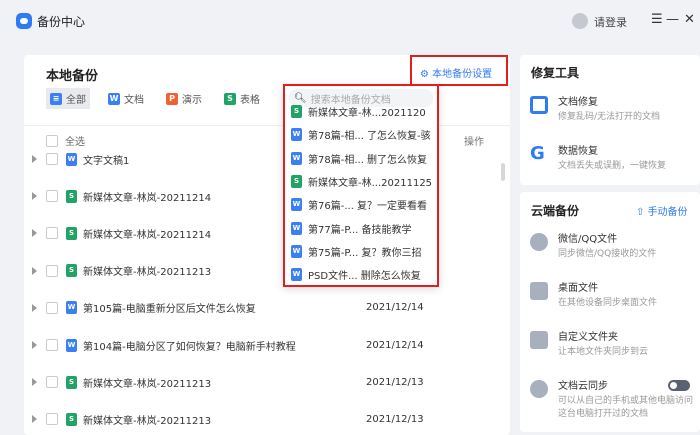 The height and width of the screenshot is (435, 700). Describe the element at coordinates (609, 117) in the screenshot. I see `item-desc: 修复乱码/无法打开的文档` at that location.